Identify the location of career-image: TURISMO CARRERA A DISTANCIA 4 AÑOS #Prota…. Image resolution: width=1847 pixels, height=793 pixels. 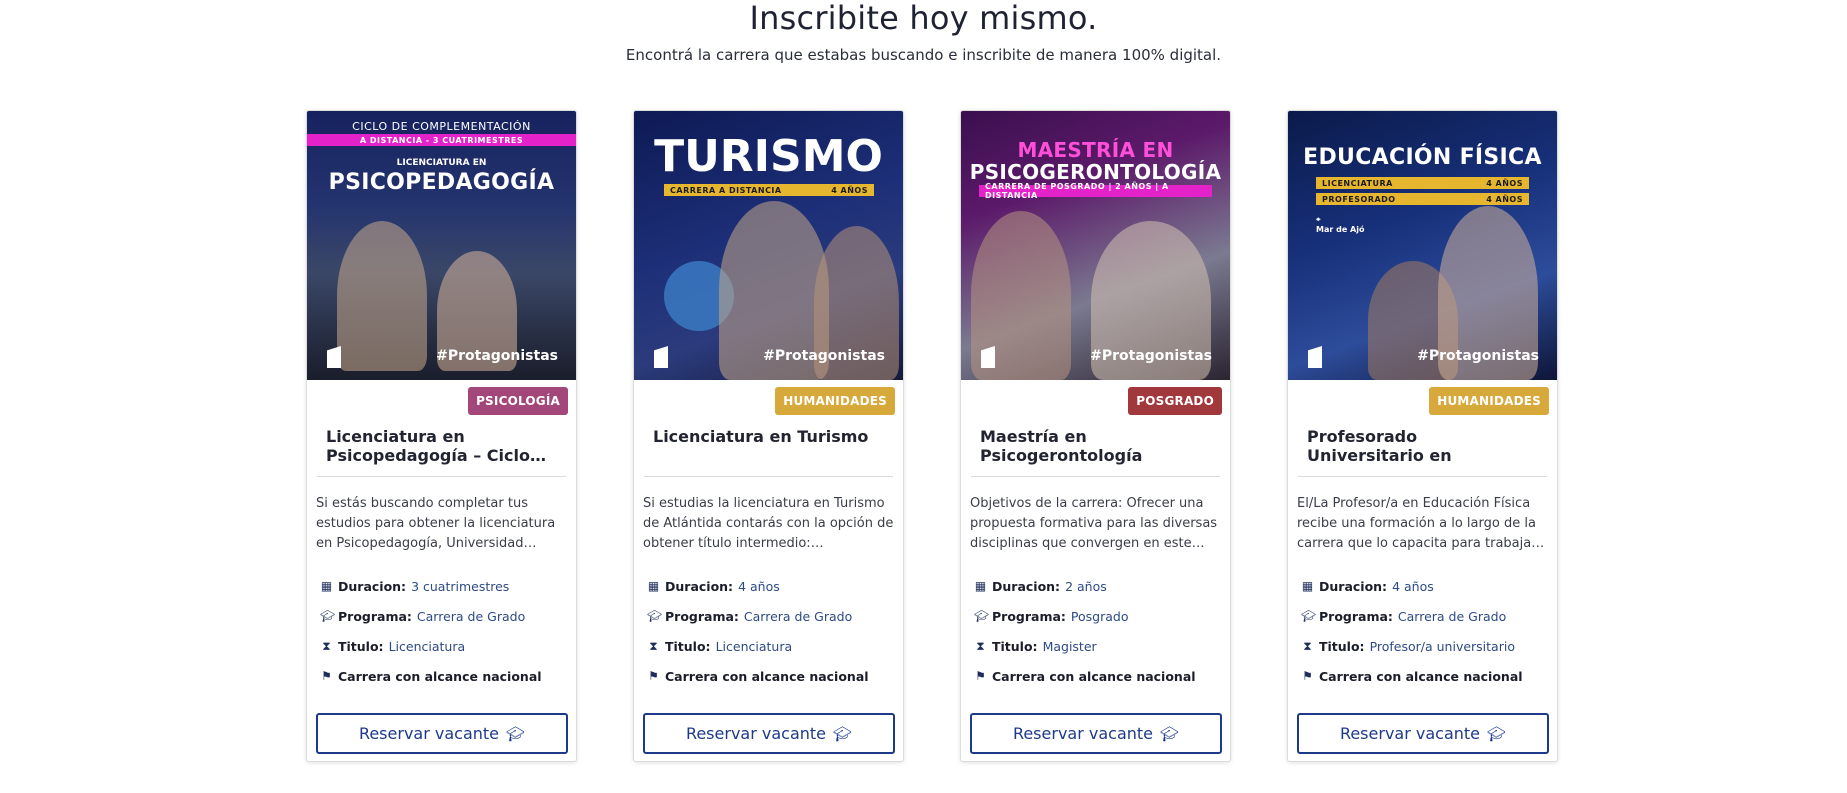
(768, 245).